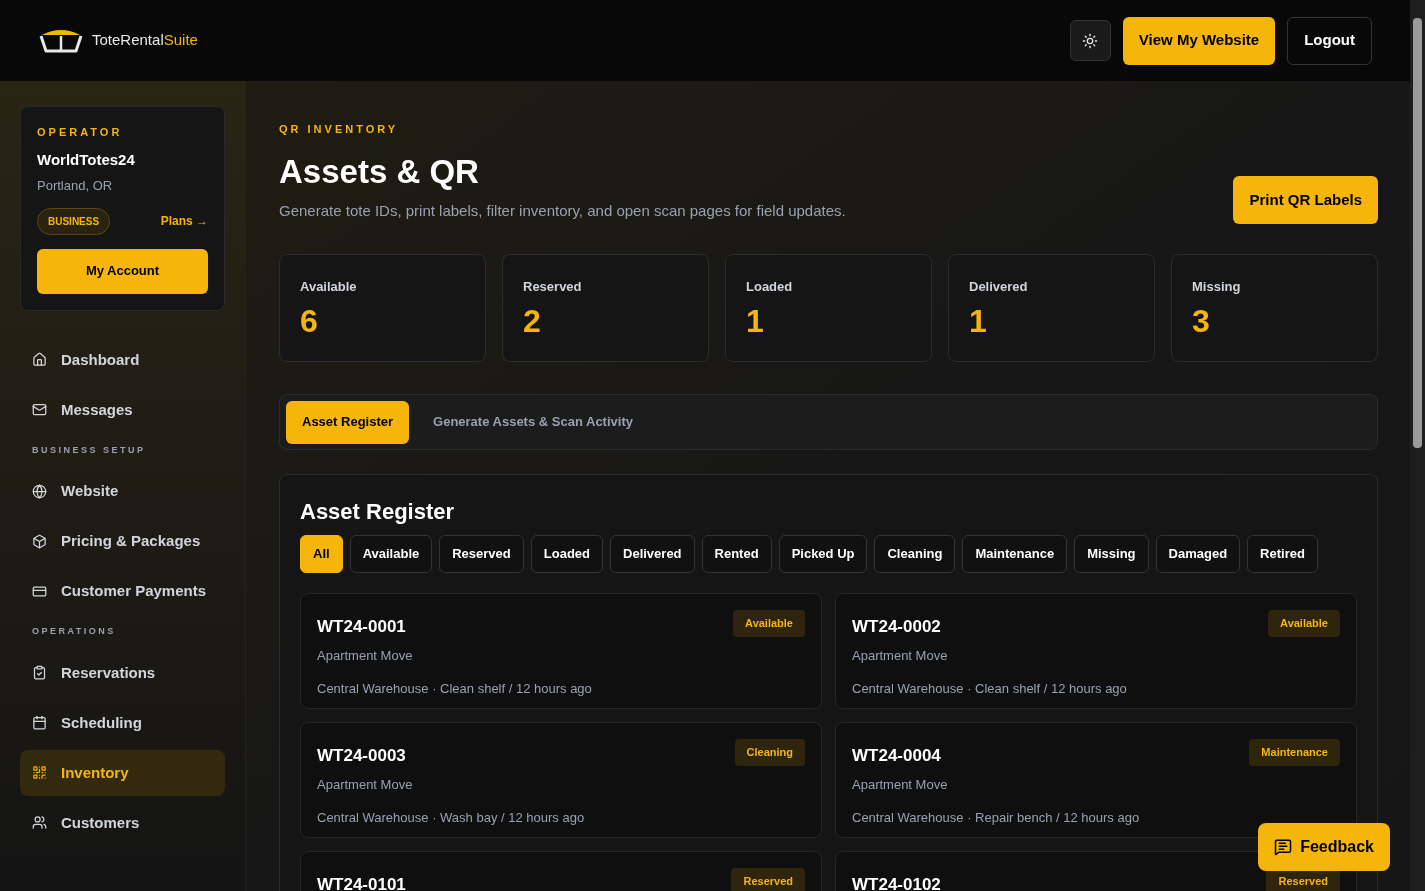 This screenshot has width=1425, height=891. I want to click on sun-icon, so click(1090, 40).